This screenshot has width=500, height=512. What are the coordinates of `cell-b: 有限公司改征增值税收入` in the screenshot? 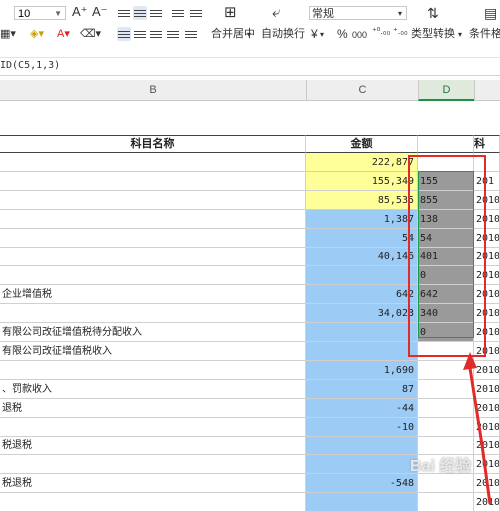 It's located at (153, 351).